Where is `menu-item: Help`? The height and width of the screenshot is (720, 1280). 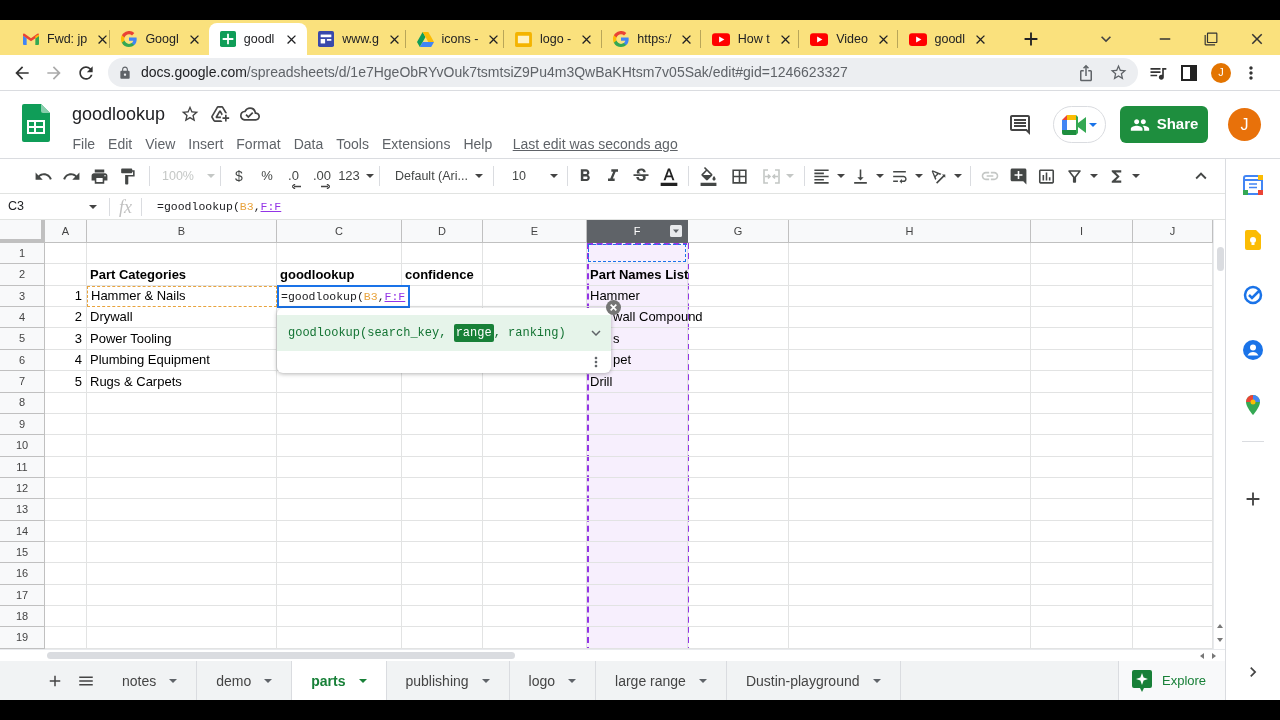
menu-item: Help is located at coordinates (477, 144).